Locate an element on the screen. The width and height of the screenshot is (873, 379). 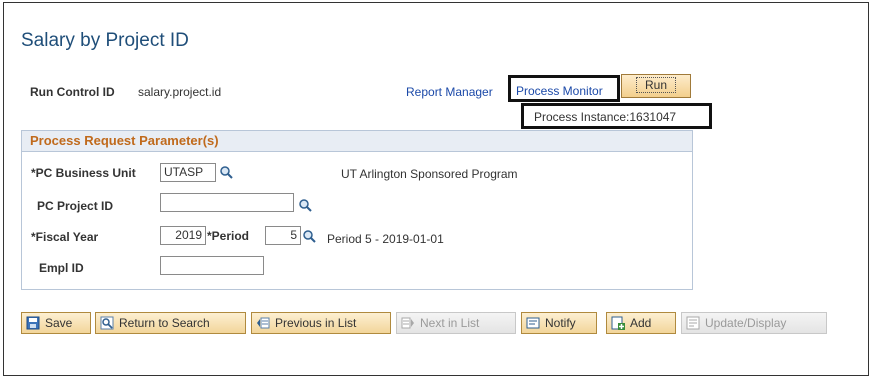
update-display-label: Update/Display is located at coordinates (746, 323).